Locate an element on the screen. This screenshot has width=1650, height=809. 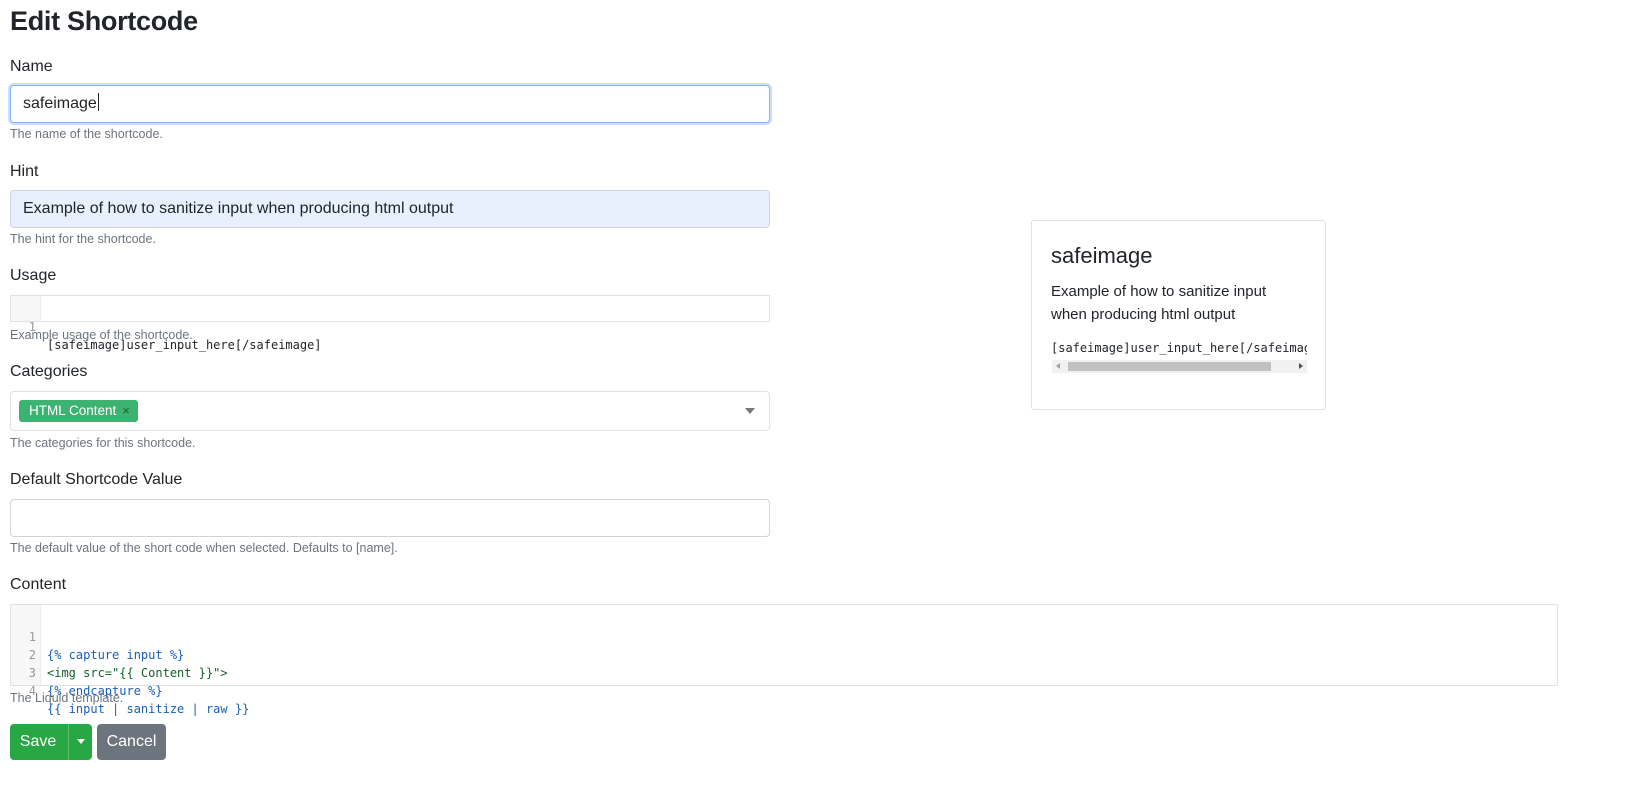
categories-select: HTML Content × is located at coordinates (390, 411).